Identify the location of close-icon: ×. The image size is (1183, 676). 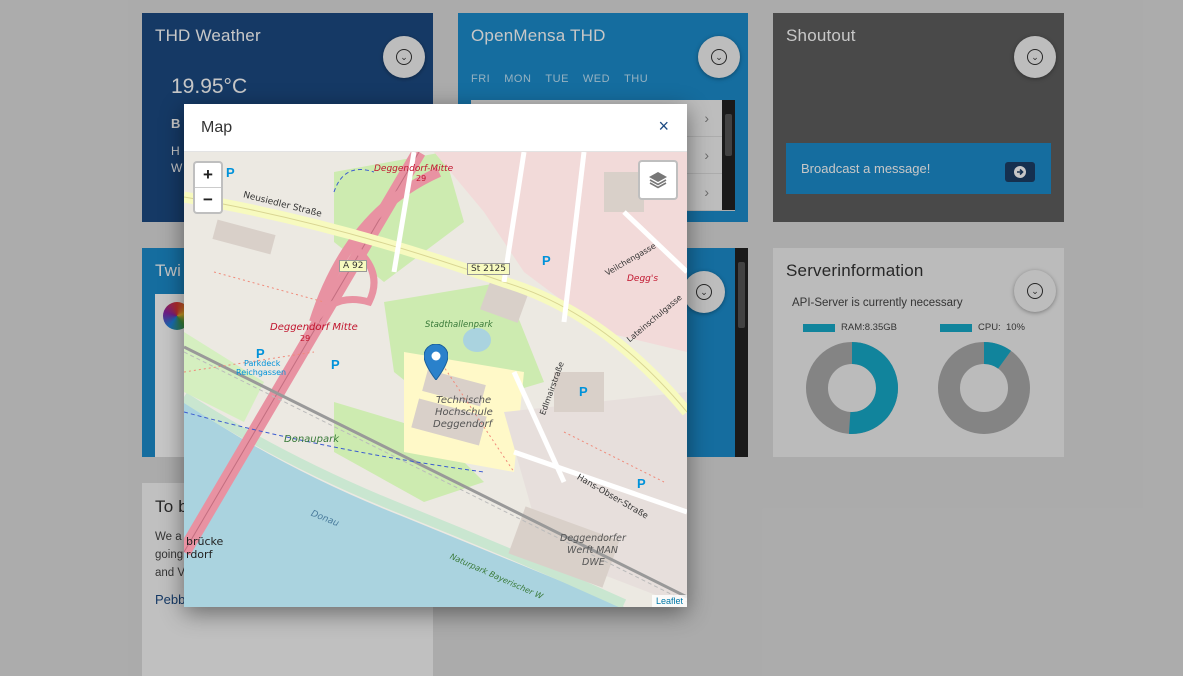
(663, 126).